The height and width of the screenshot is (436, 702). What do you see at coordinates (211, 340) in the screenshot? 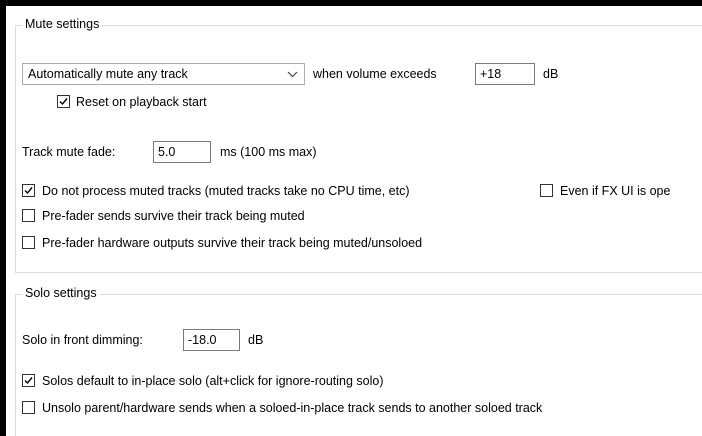
I see `solo-dimming-input: -18.0` at bounding box center [211, 340].